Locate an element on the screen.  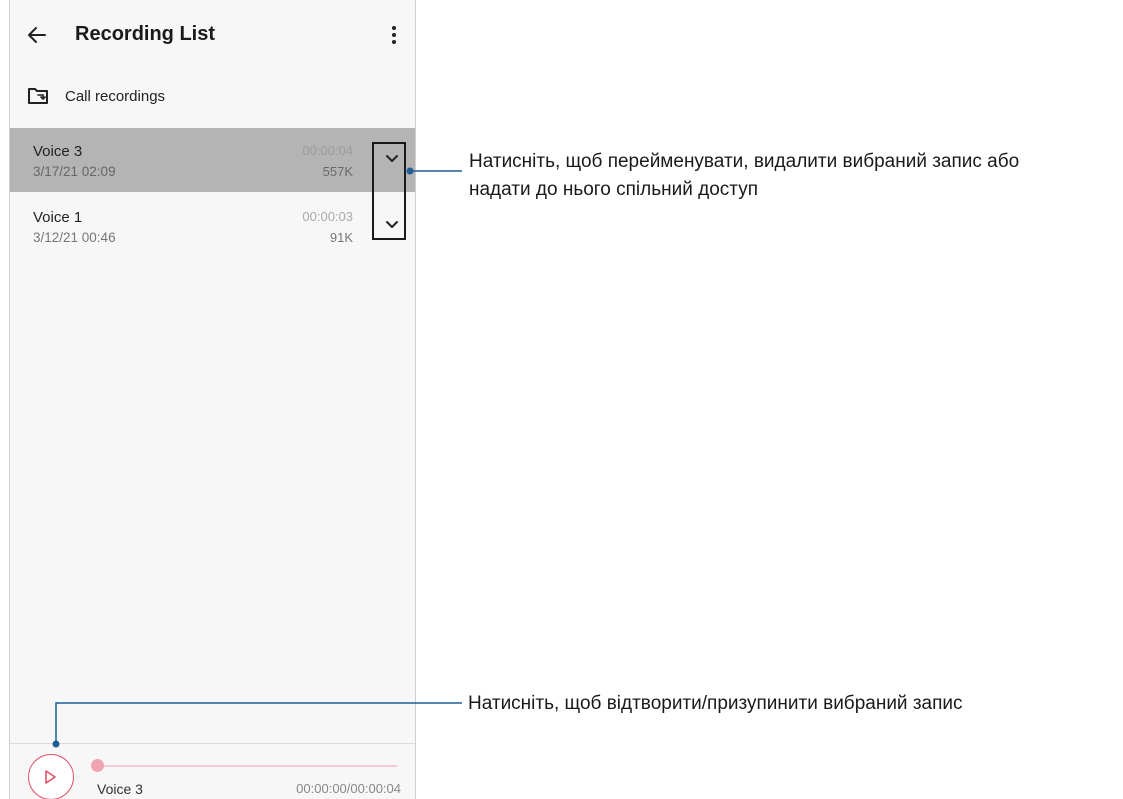
folder-sync-icon is located at coordinates (38, 96).